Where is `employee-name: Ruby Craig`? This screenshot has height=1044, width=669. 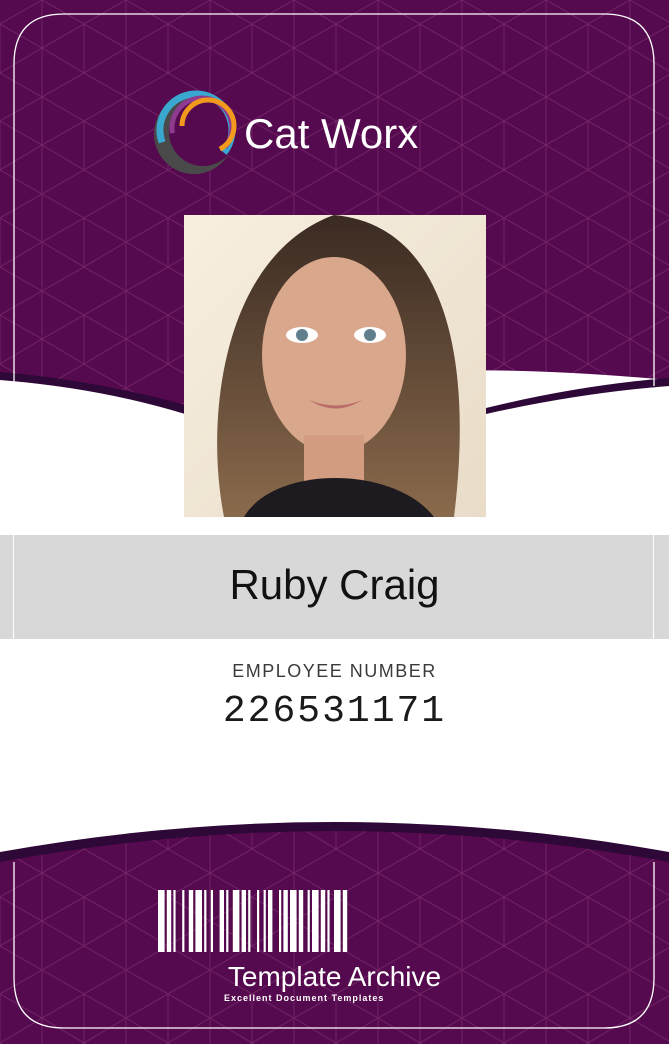
employee-name: Ruby Craig is located at coordinates (334, 584).